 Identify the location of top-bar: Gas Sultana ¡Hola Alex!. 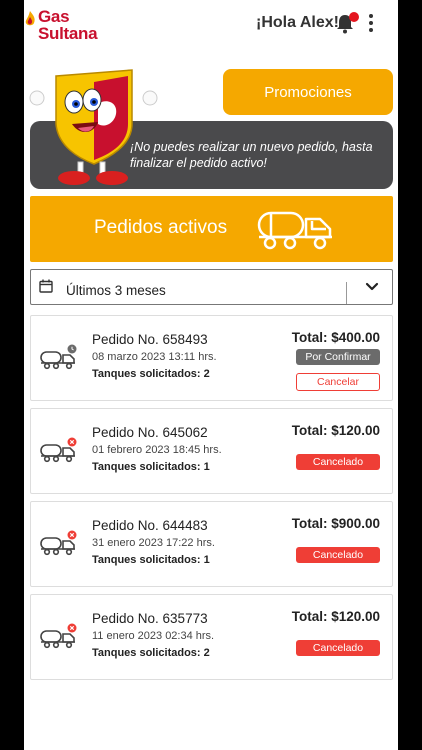
(211, 25).